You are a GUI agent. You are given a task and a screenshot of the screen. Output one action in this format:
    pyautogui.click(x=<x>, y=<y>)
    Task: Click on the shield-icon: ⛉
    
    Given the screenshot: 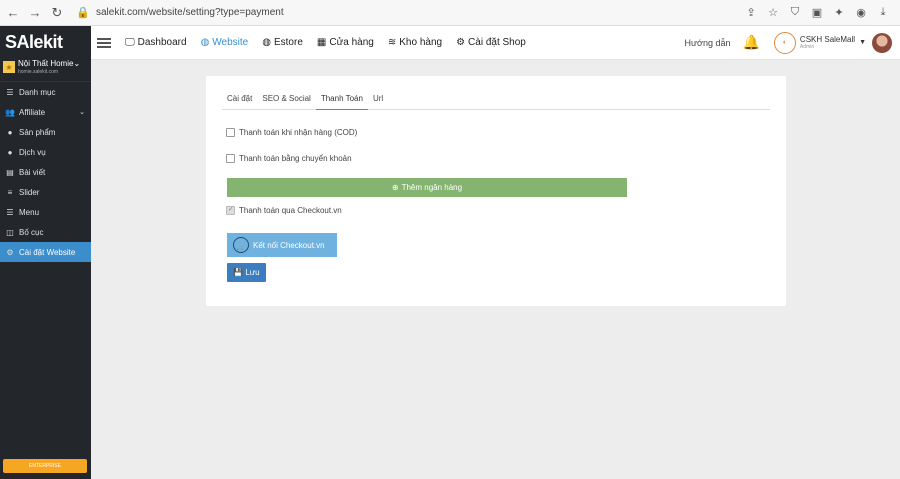 What is the action you would take?
    pyautogui.click(x=795, y=13)
    